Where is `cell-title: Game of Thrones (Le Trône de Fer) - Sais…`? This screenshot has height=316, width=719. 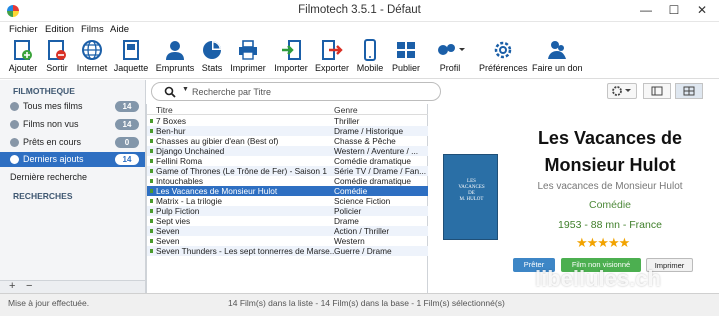
cell-title: Game of Thrones (Le Trône de Fer) - Sais… is located at coordinates (241, 171).